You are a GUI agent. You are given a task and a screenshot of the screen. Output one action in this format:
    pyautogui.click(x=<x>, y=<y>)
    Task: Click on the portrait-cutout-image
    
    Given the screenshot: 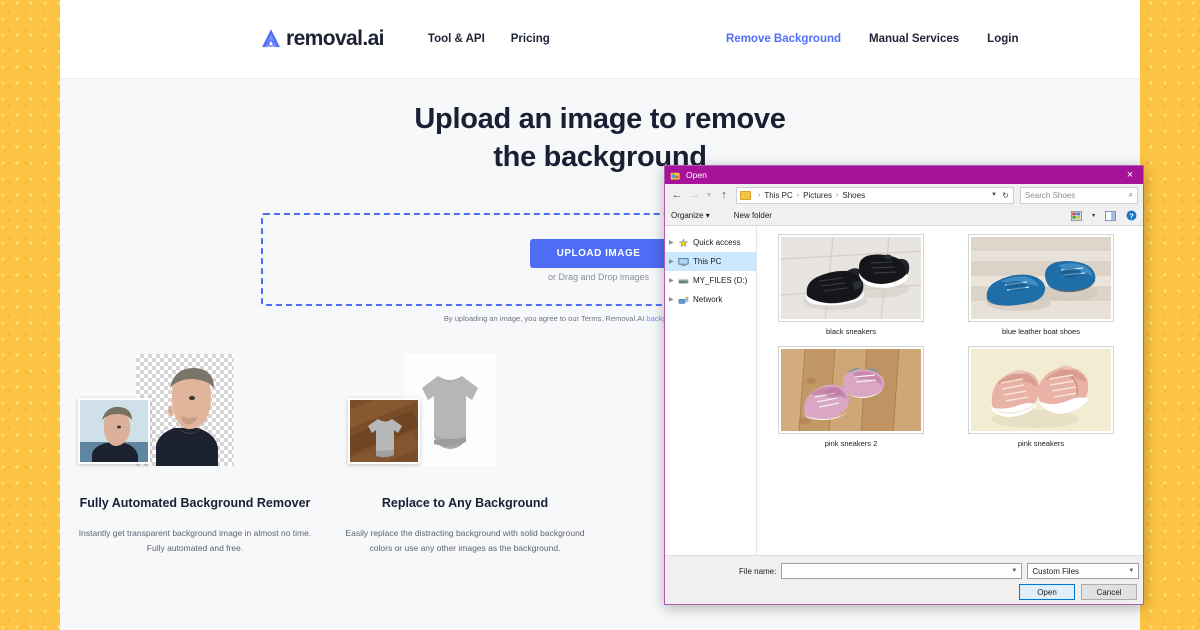 What is the action you would take?
    pyautogui.click(x=185, y=410)
    